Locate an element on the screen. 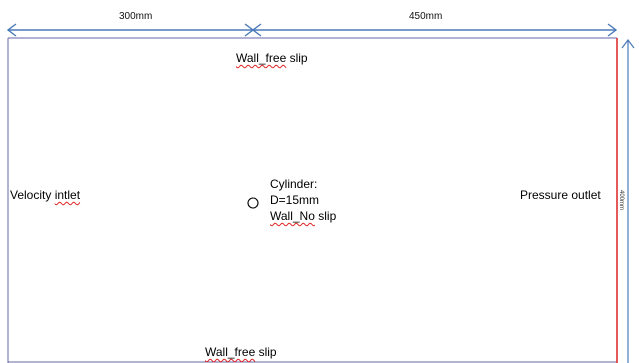  cylinder-diameter: D=15mm is located at coordinates (295, 200).